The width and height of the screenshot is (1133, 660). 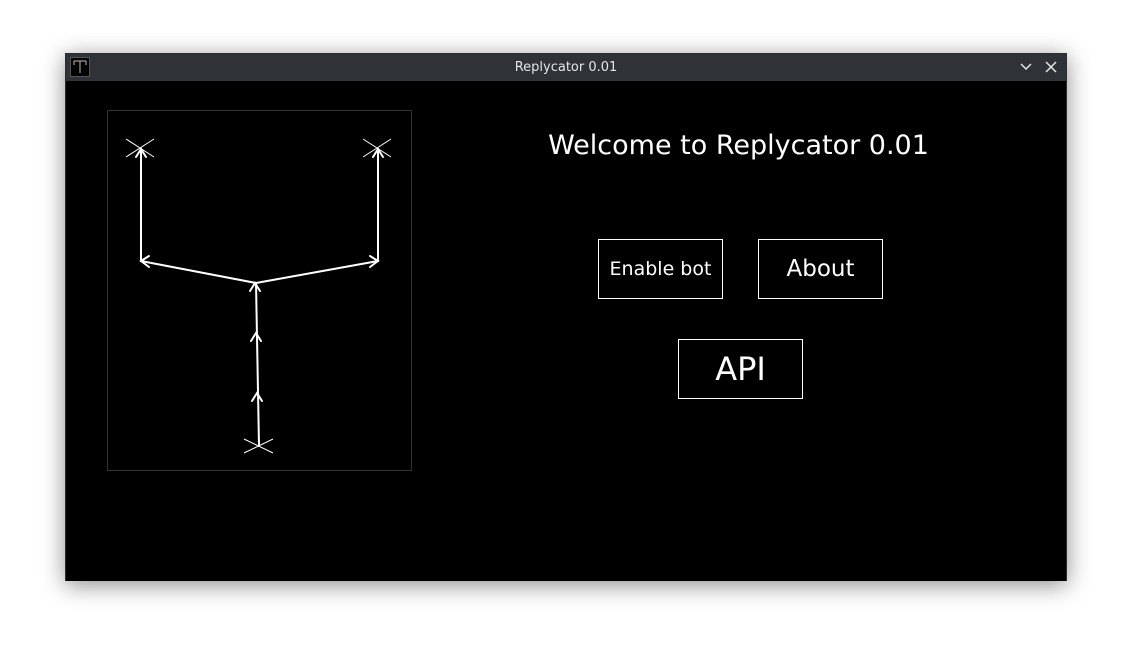 What do you see at coordinates (1026, 67) in the screenshot?
I see `chevron-down-icon` at bounding box center [1026, 67].